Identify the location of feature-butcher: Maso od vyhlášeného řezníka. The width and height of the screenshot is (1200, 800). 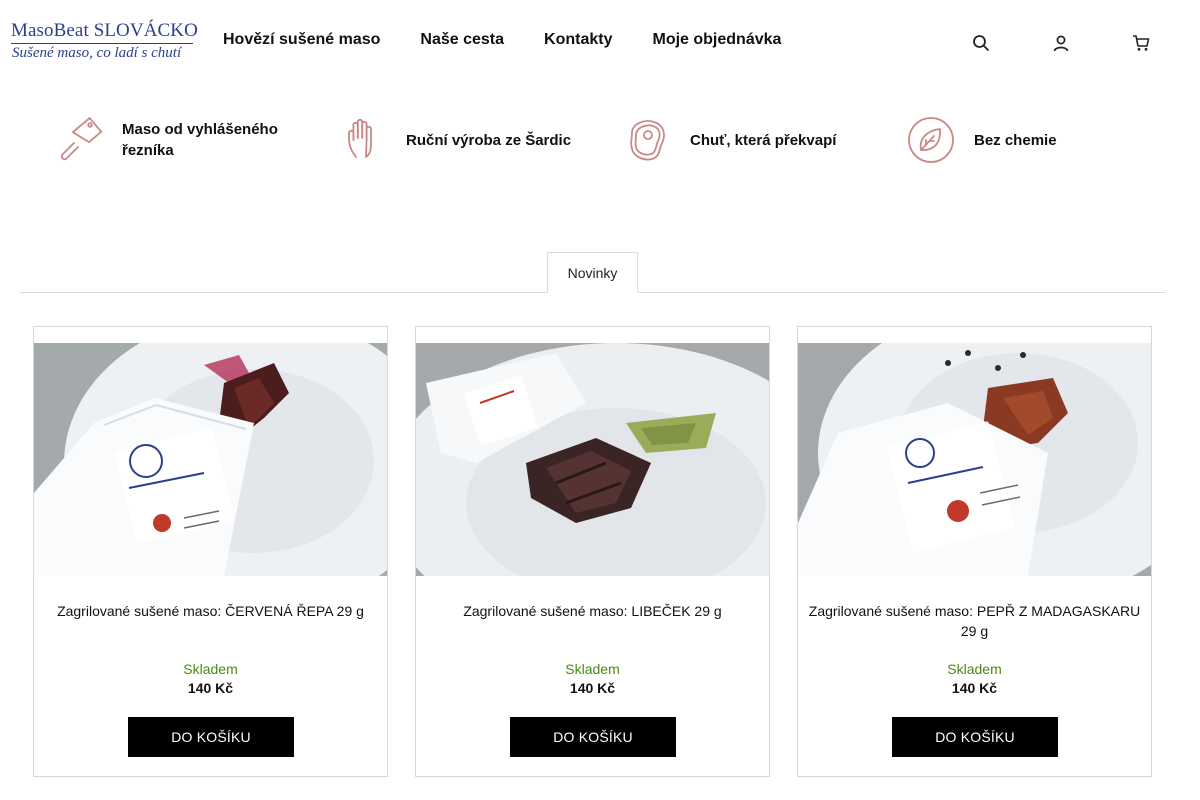
(182, 140).